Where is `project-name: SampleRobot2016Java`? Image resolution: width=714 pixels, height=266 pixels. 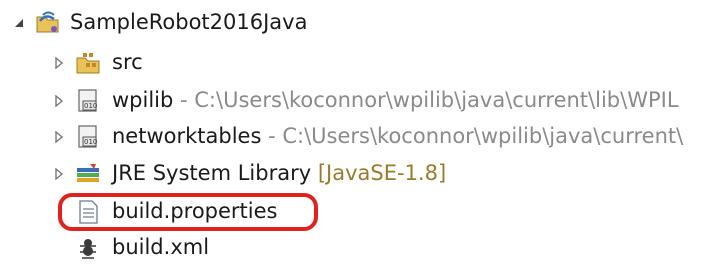 project-name: SampleRobot2016Java is located at coordinates (188, 22).